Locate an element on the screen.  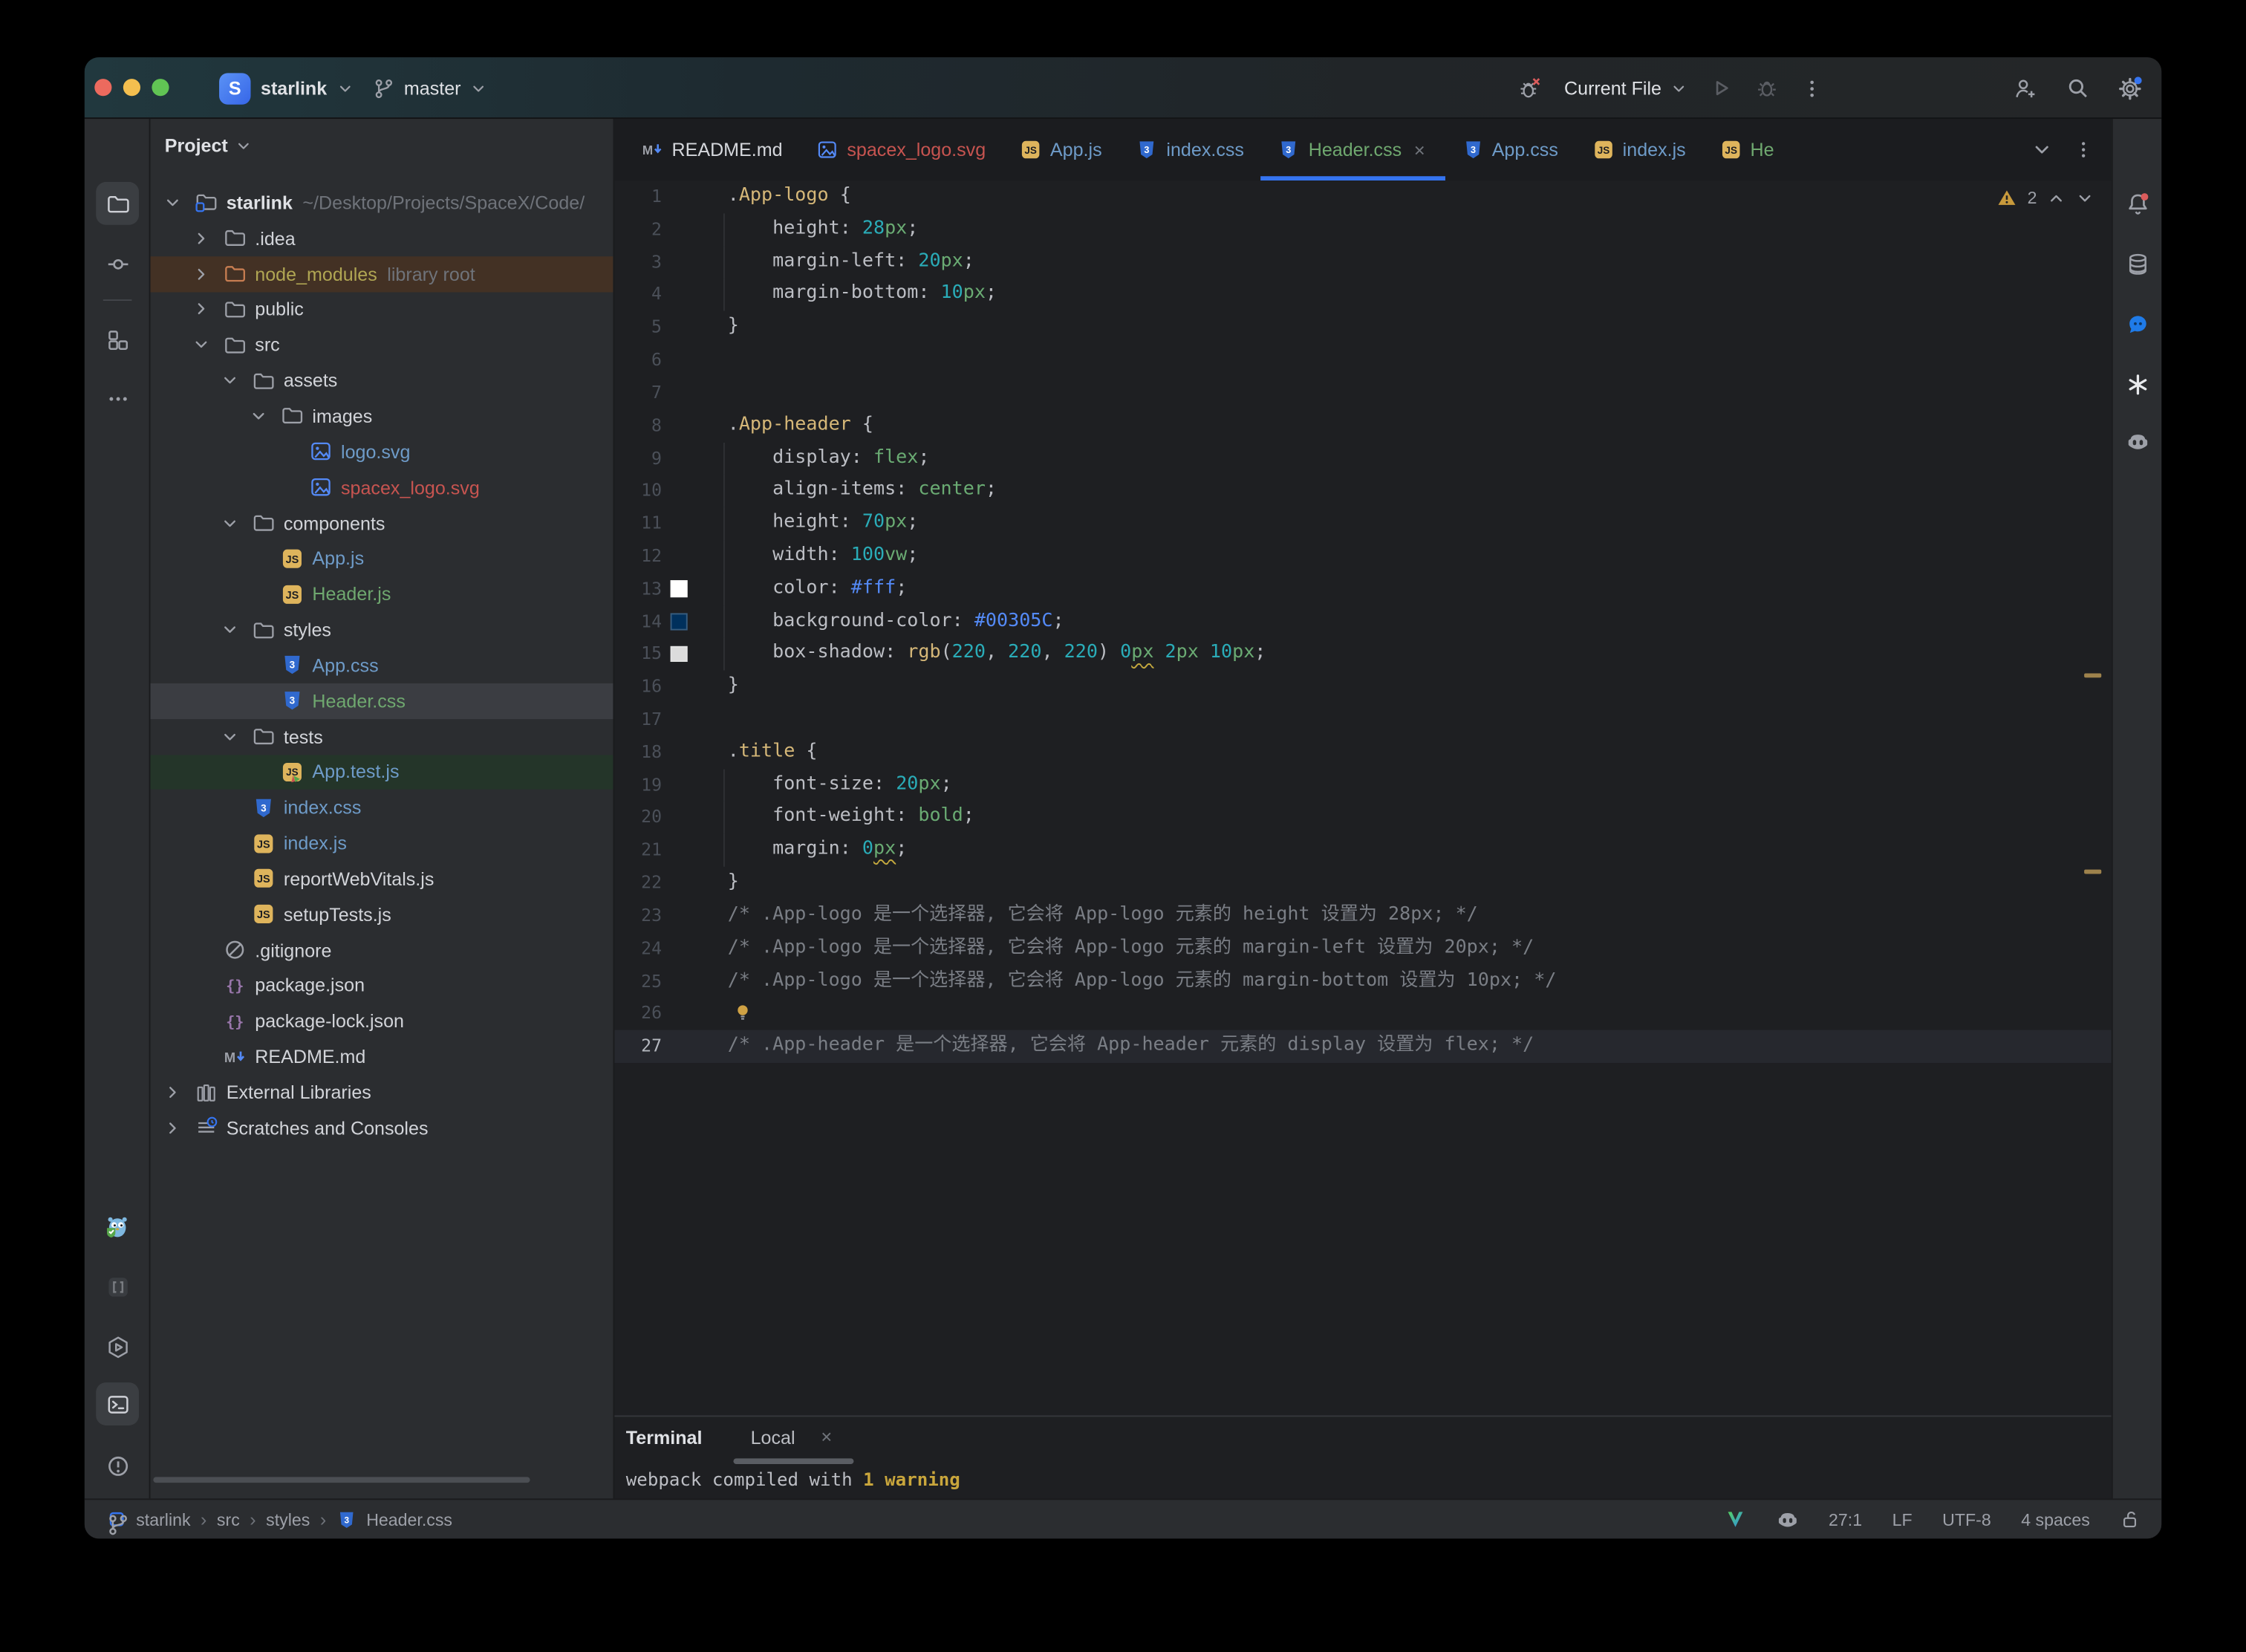
code-line-22: 22} is located at coordinates (1362, 884).